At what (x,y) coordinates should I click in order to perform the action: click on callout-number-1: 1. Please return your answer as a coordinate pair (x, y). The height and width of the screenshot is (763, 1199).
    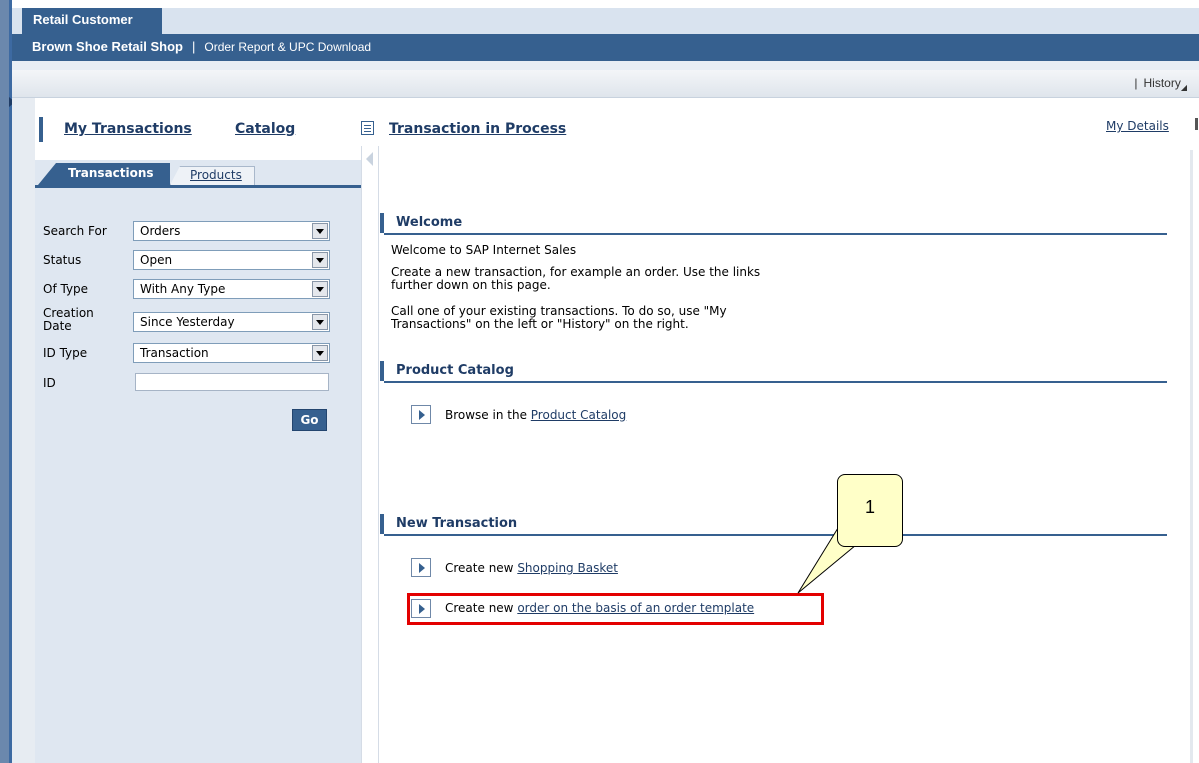
    Looking at the image, I should click on (870, 510).